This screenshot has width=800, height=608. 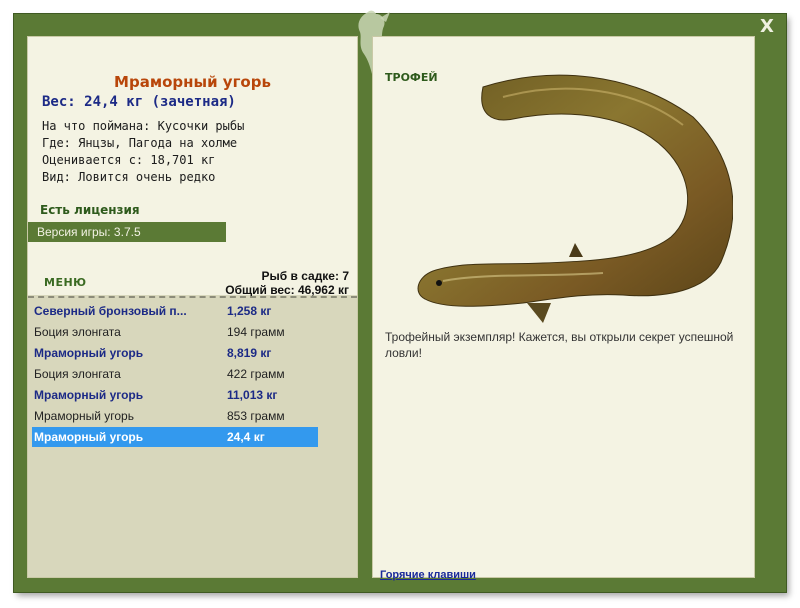 What do you see at coordinates (287, 290) in the screenshot?
I see `keepnet-total-weight: Общий вес: 46,962 кг` at bounding box center [287, 290].